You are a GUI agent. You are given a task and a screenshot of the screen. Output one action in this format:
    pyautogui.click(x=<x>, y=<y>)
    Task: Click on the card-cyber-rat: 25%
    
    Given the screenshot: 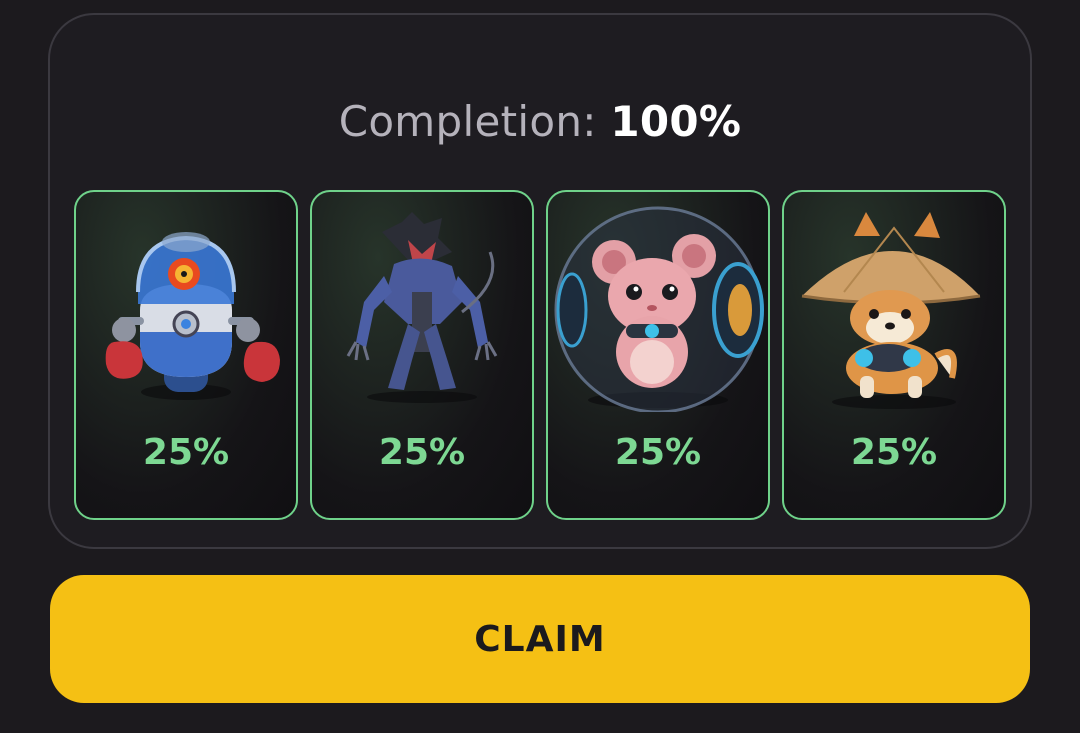 What is the action you would take?
    pyautogui.click(x=422, y=355)
    